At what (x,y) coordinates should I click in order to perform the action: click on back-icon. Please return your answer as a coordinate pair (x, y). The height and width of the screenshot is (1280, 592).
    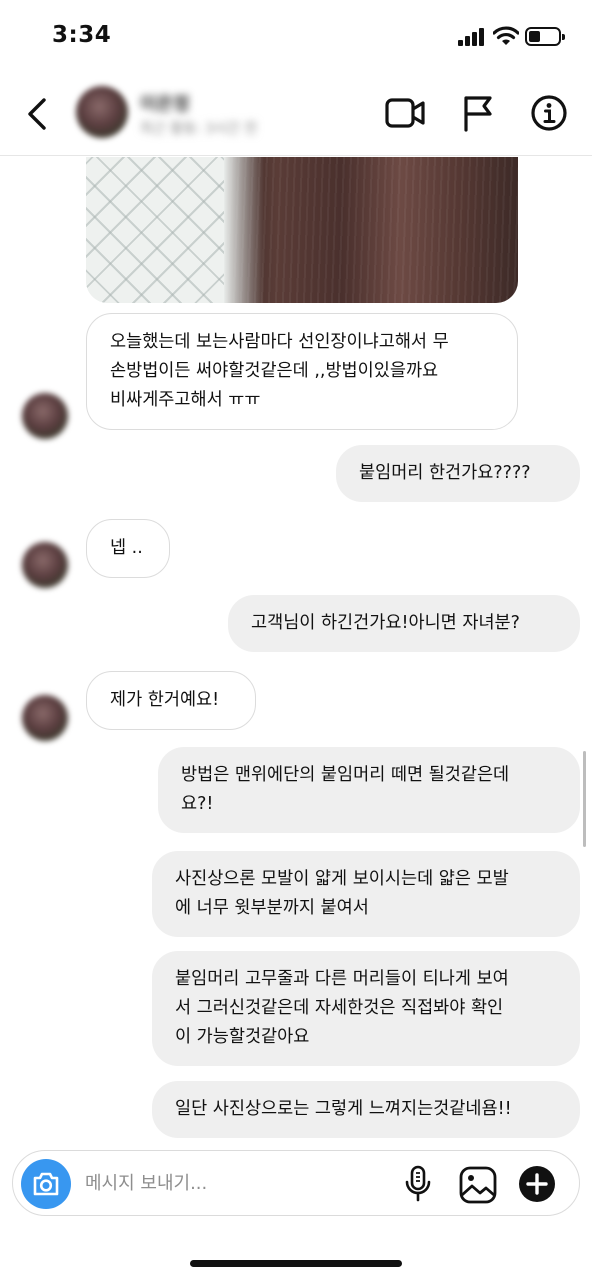
    Looking at the image, I should click on (38, 114).